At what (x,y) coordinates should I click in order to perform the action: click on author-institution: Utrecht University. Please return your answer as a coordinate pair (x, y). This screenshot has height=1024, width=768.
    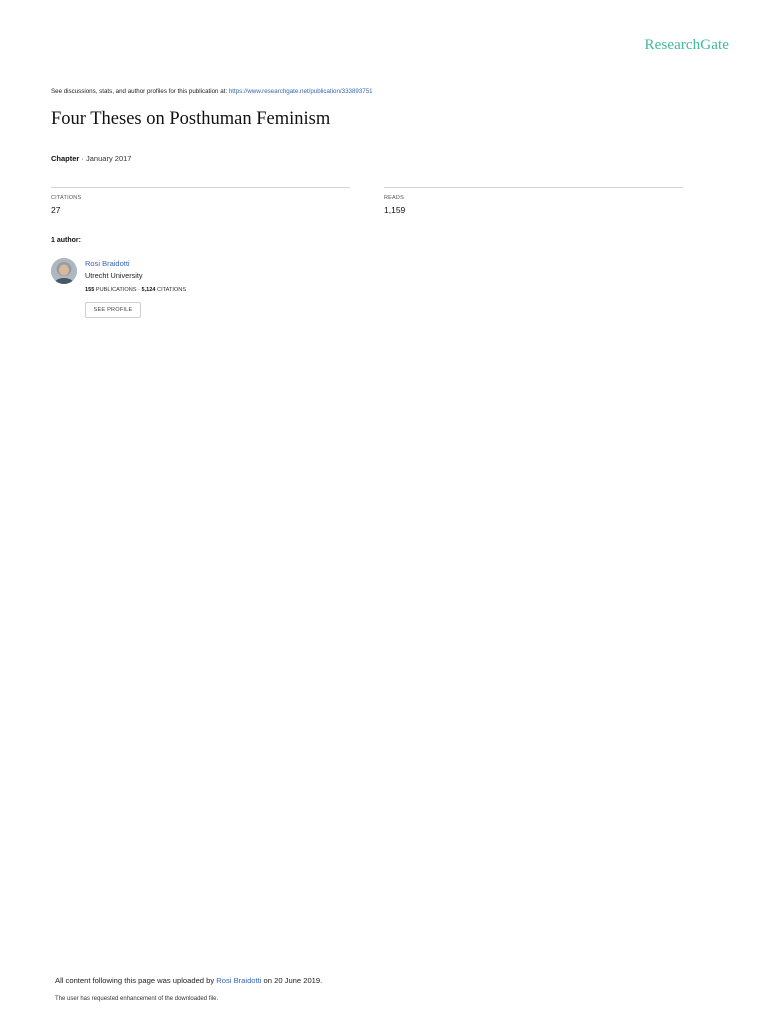
    Looking at the image, I should click on (114, 275).